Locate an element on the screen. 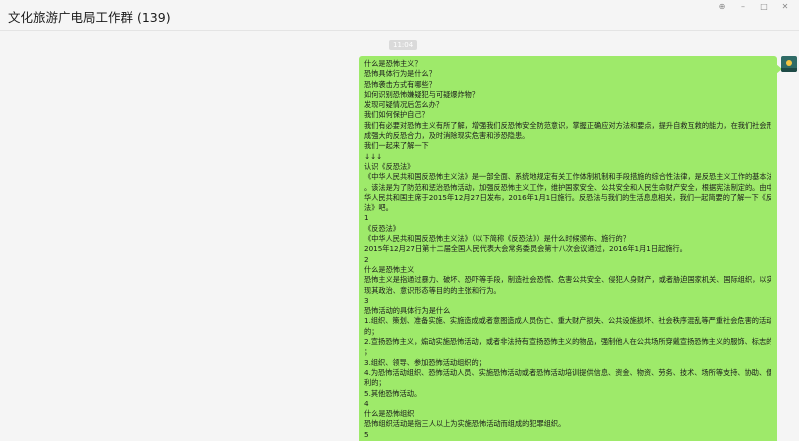 The width and height of the screenshot is (799, 441). message-timestamp: 11:04 is located at coordinates (403, 45).